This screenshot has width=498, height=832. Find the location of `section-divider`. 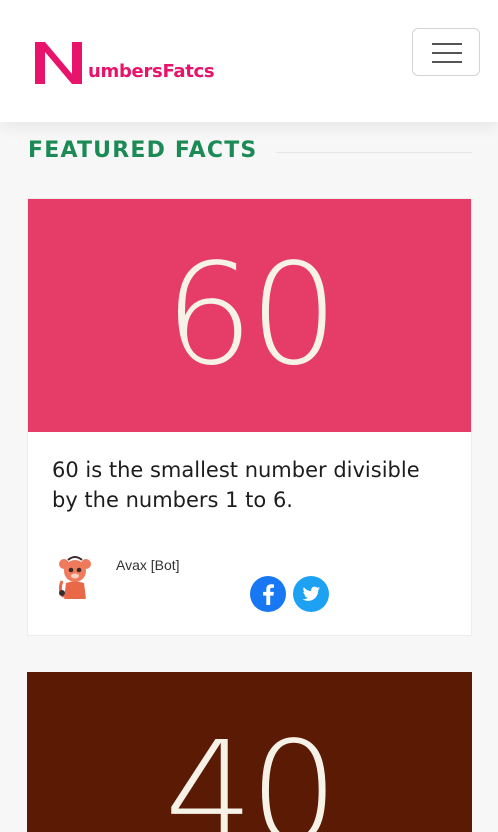

section-divider is located at coordinates (374, 152).